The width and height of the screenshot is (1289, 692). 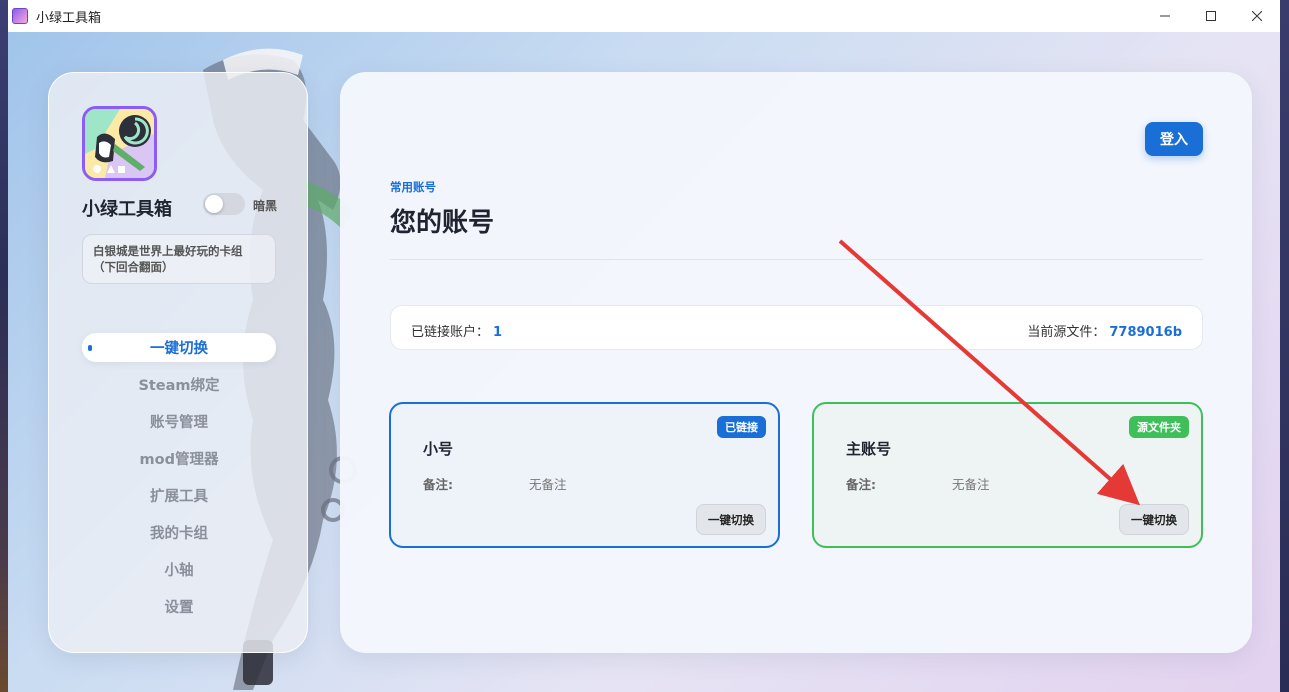 What do you see at coordinates (179, 458) in the screenshot?
I see `nav-item-mod-manager: mod管理器` at bounding box center [179, 458].